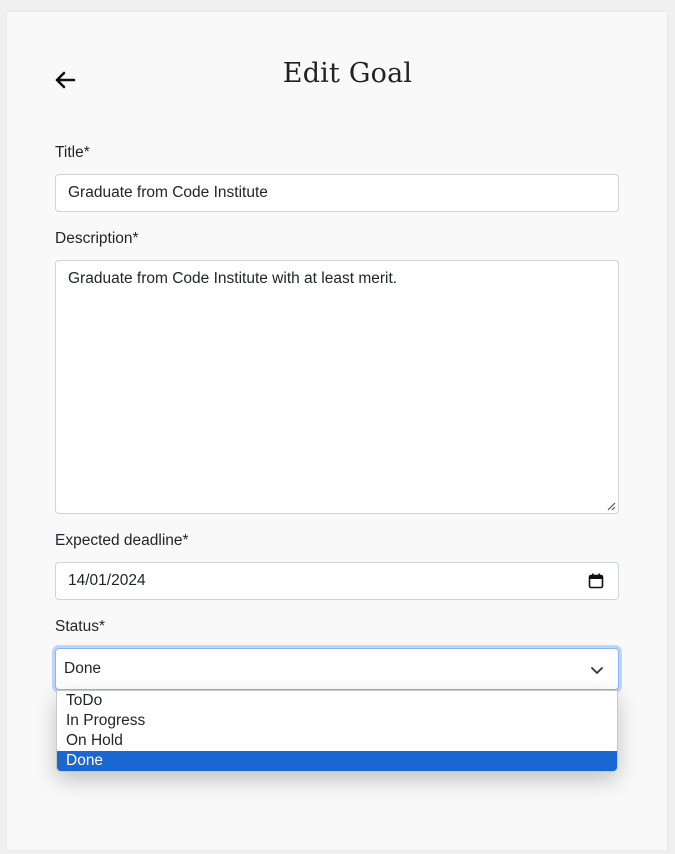 The image size is (675, 854). What do you see at coordinates (337, 669) in the screenshot?
I see `status-select: Done` at bounding box center [337, 669].